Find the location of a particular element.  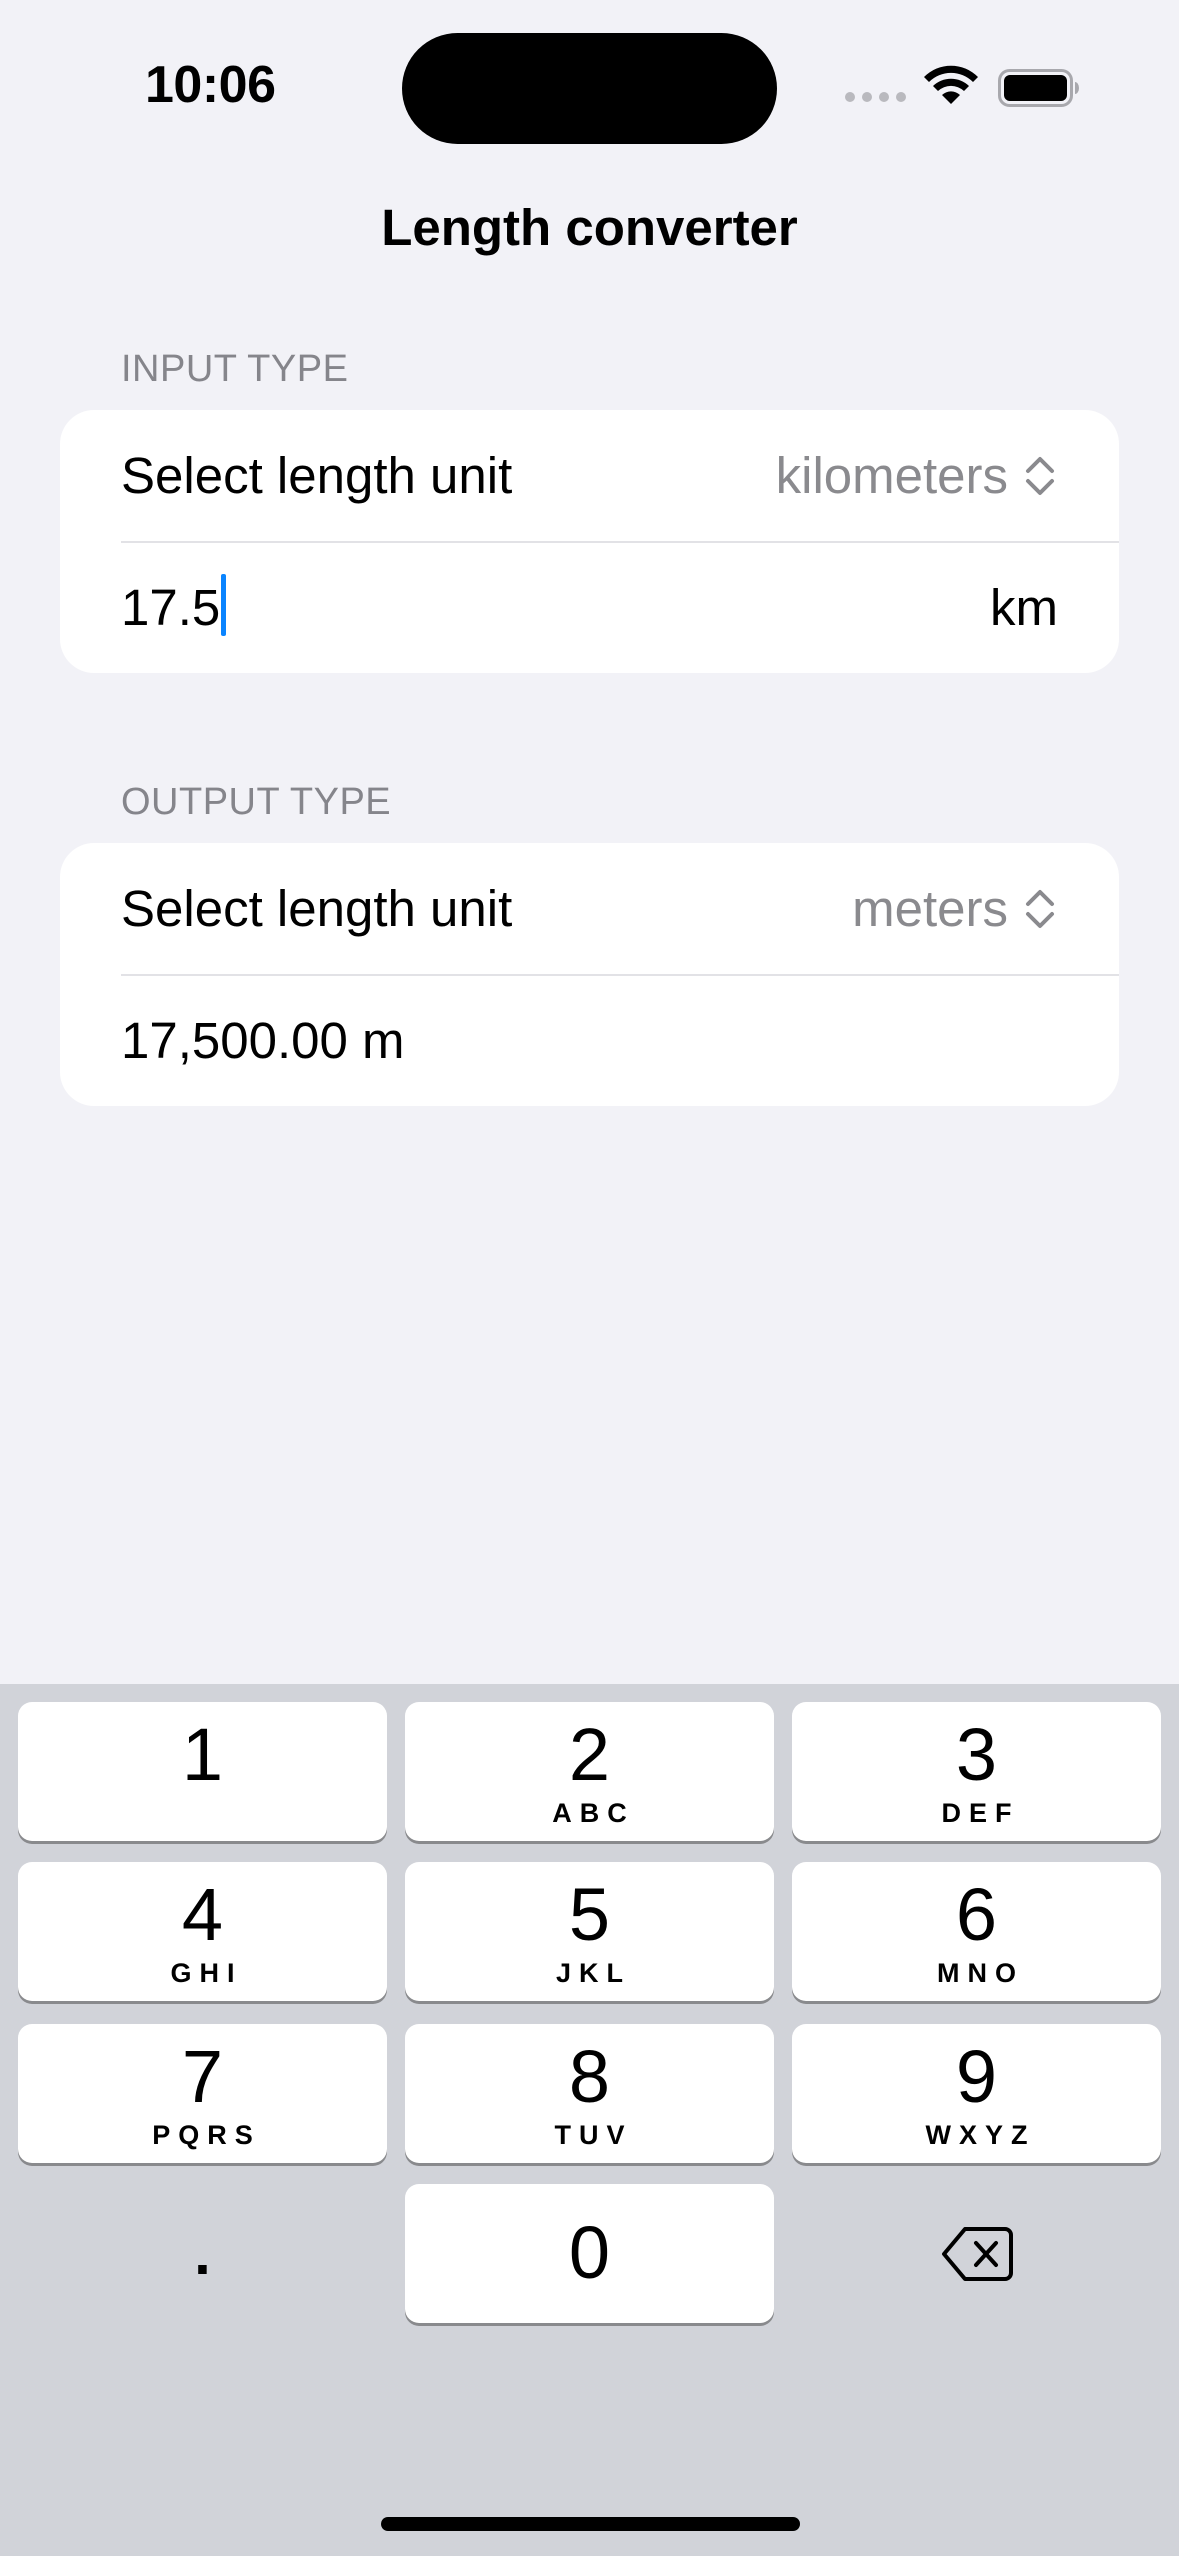

key-letters: TUV is located at coordinates (593, 2135).